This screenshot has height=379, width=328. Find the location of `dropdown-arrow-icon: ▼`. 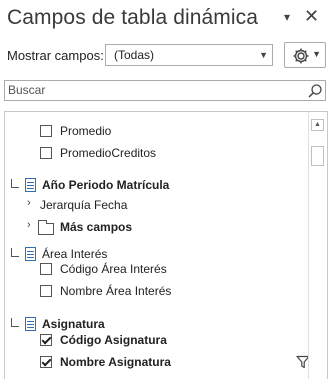

dropdown-arrow-icon: ▼ is located at coordinates (263, 55).